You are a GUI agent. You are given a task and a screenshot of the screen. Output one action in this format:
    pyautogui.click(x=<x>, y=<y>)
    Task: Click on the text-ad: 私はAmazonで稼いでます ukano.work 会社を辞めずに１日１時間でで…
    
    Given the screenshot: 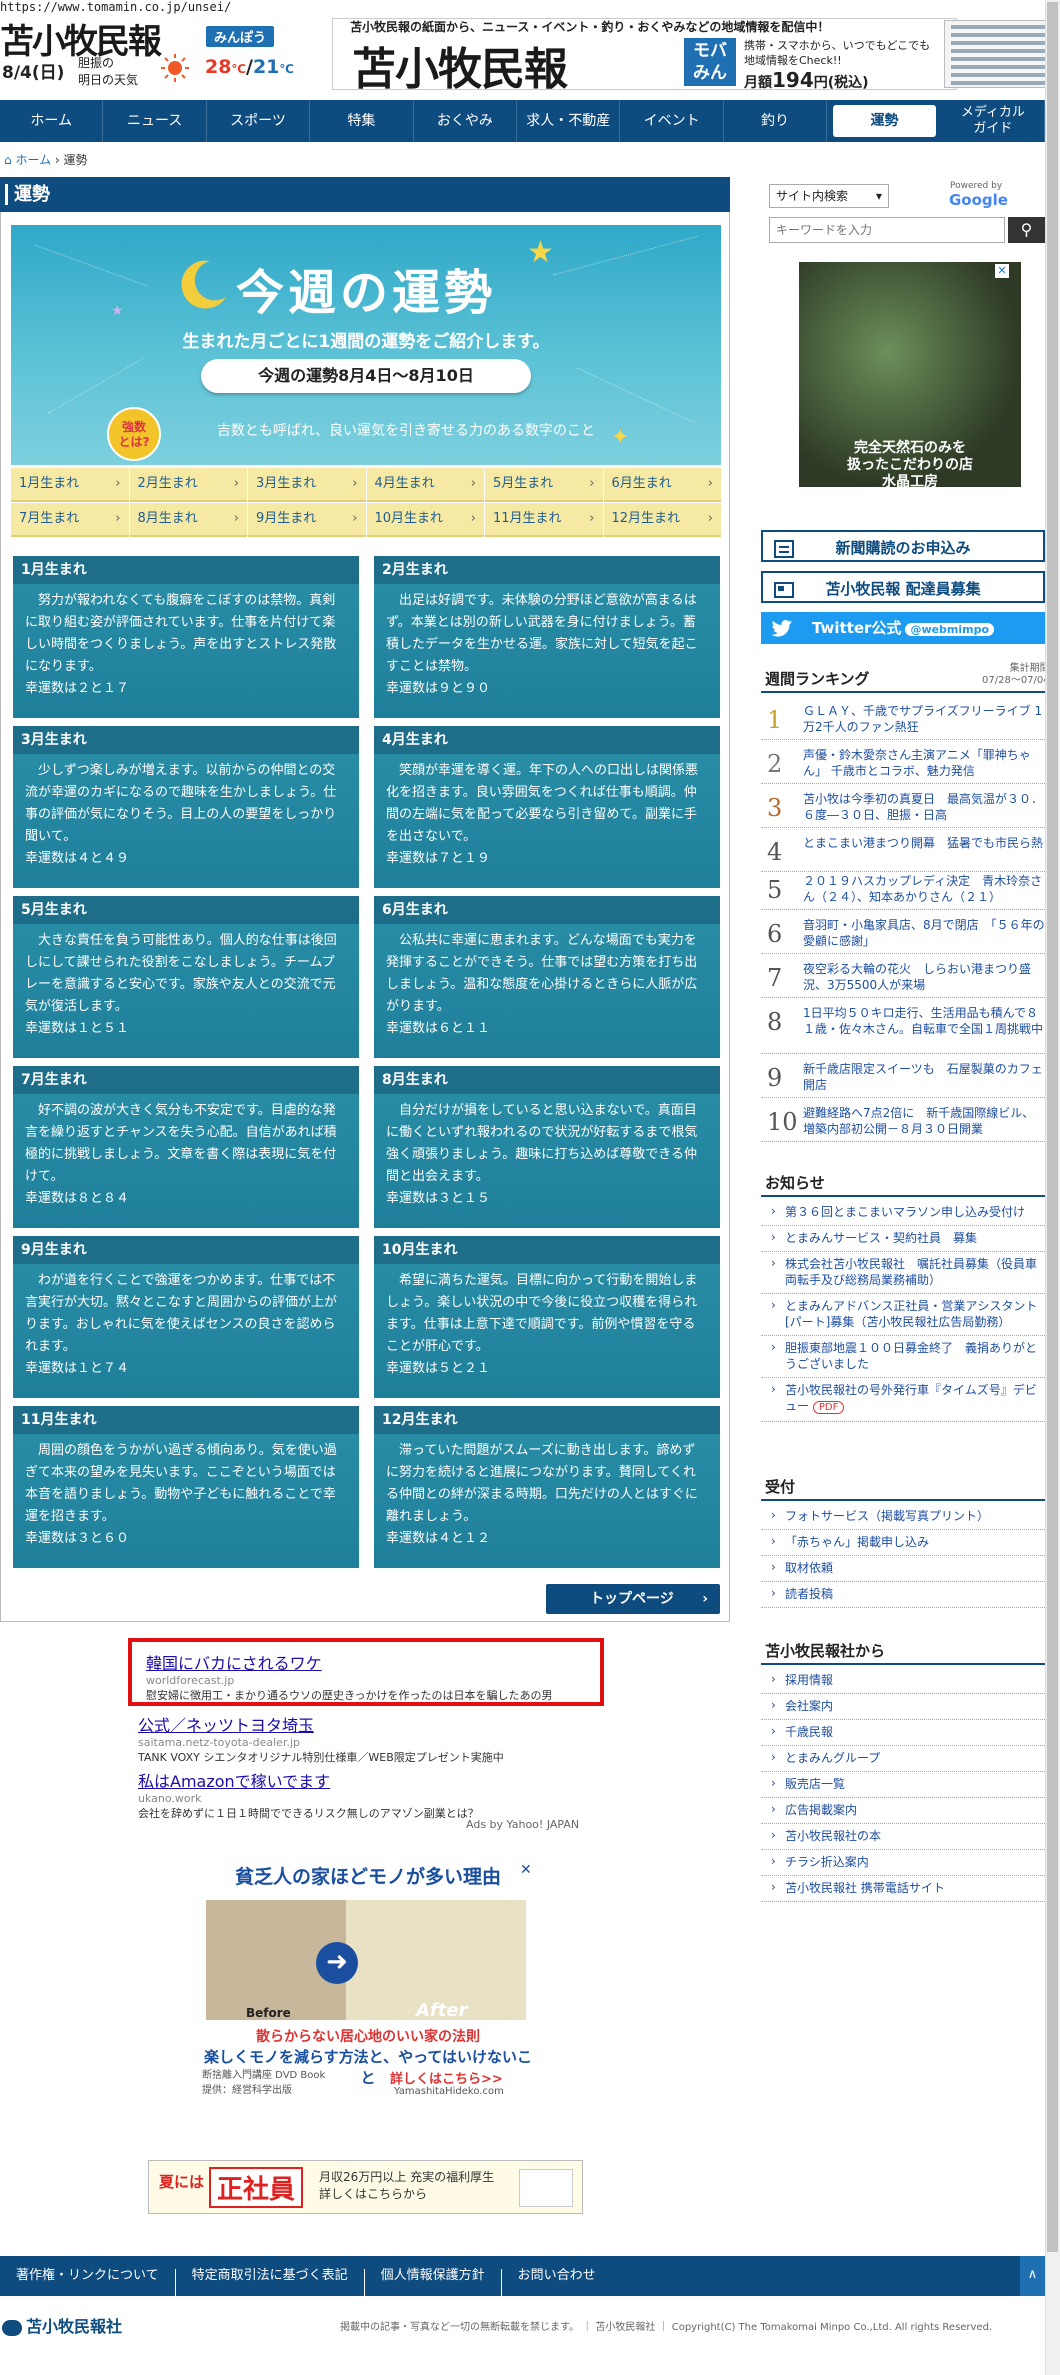 What is the action you would take?
    pyautogui.click(x=368, y=1794)
    